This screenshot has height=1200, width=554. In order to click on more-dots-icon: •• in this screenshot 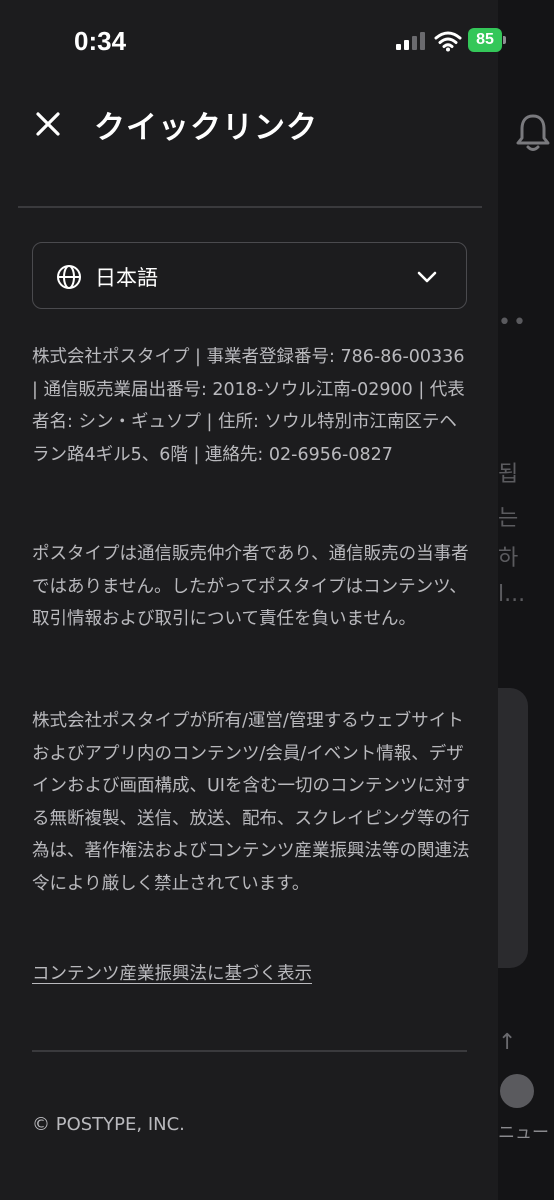, I will do `click(513, 322)`.